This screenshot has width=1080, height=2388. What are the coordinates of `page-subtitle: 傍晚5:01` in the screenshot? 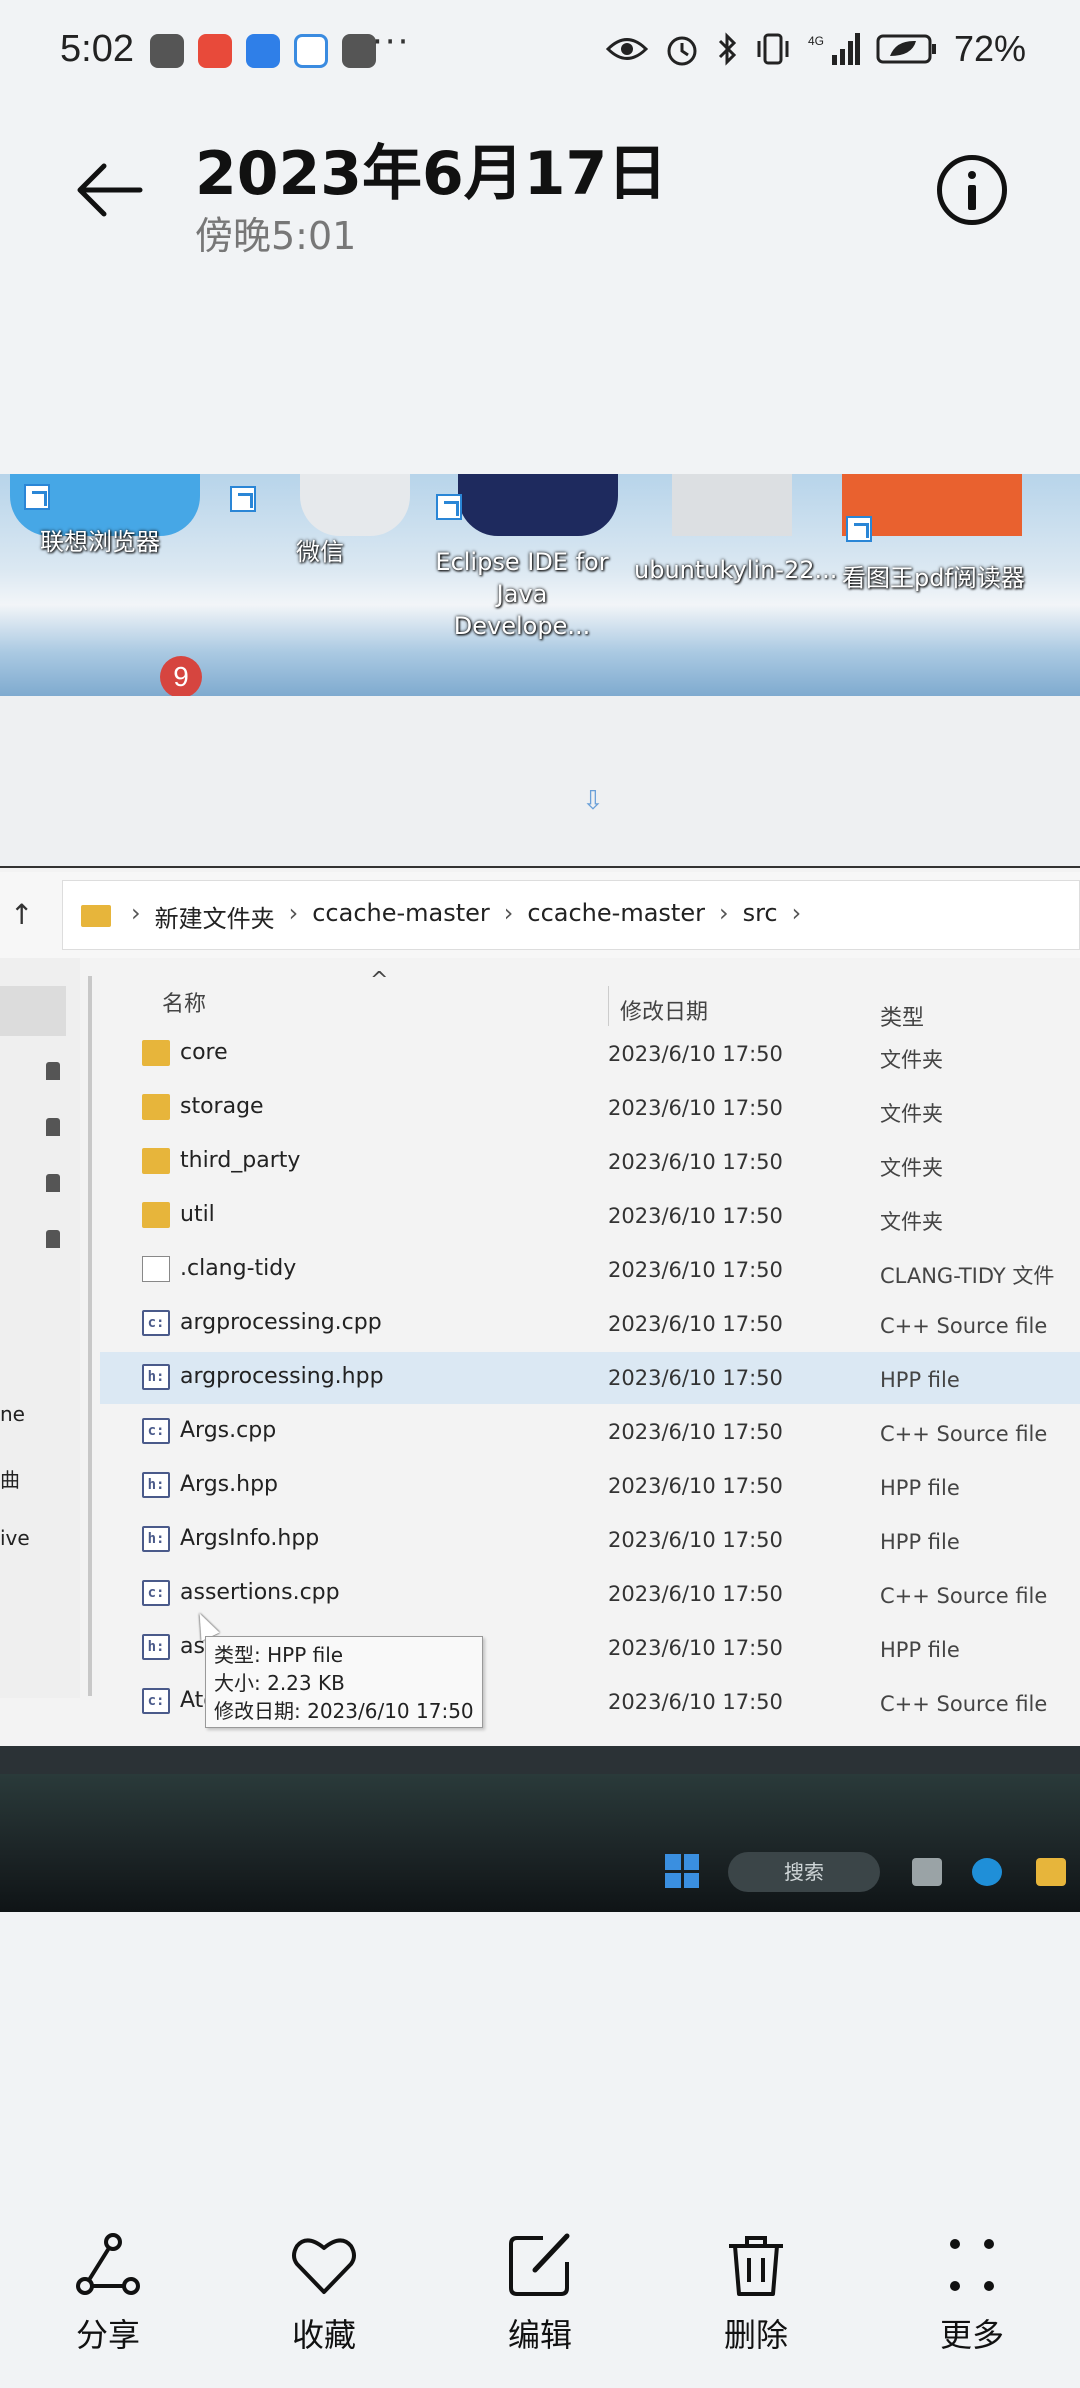 It's located at (276, 236).